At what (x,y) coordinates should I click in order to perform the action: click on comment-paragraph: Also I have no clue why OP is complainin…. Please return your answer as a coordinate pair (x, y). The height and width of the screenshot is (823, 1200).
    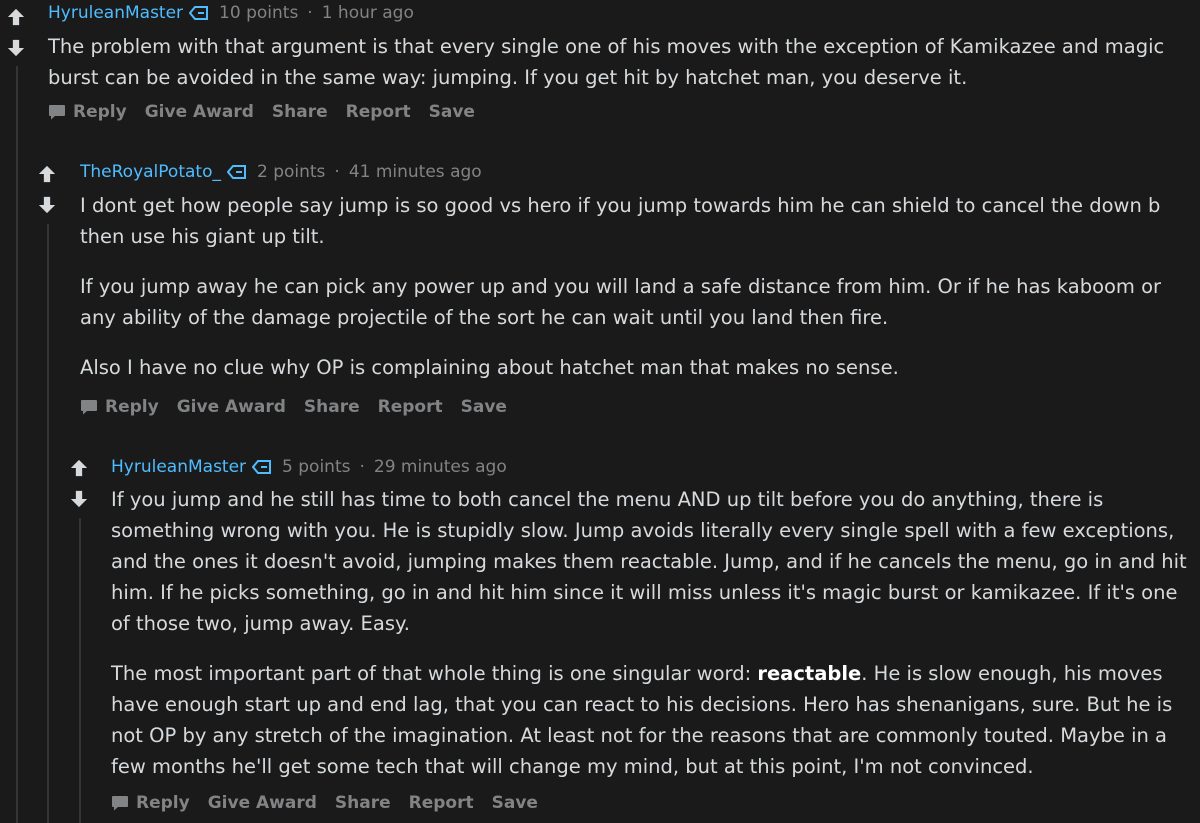
    Looking at the image, I should click on (489, 367).